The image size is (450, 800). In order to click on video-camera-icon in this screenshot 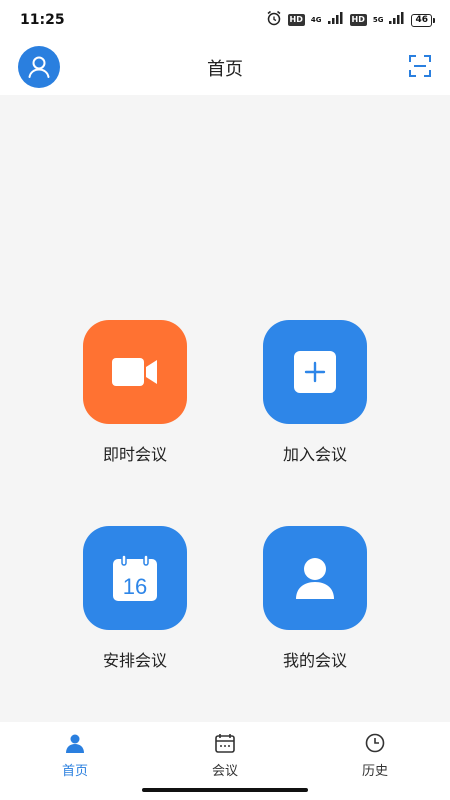, I will do `click(134, 372)`.